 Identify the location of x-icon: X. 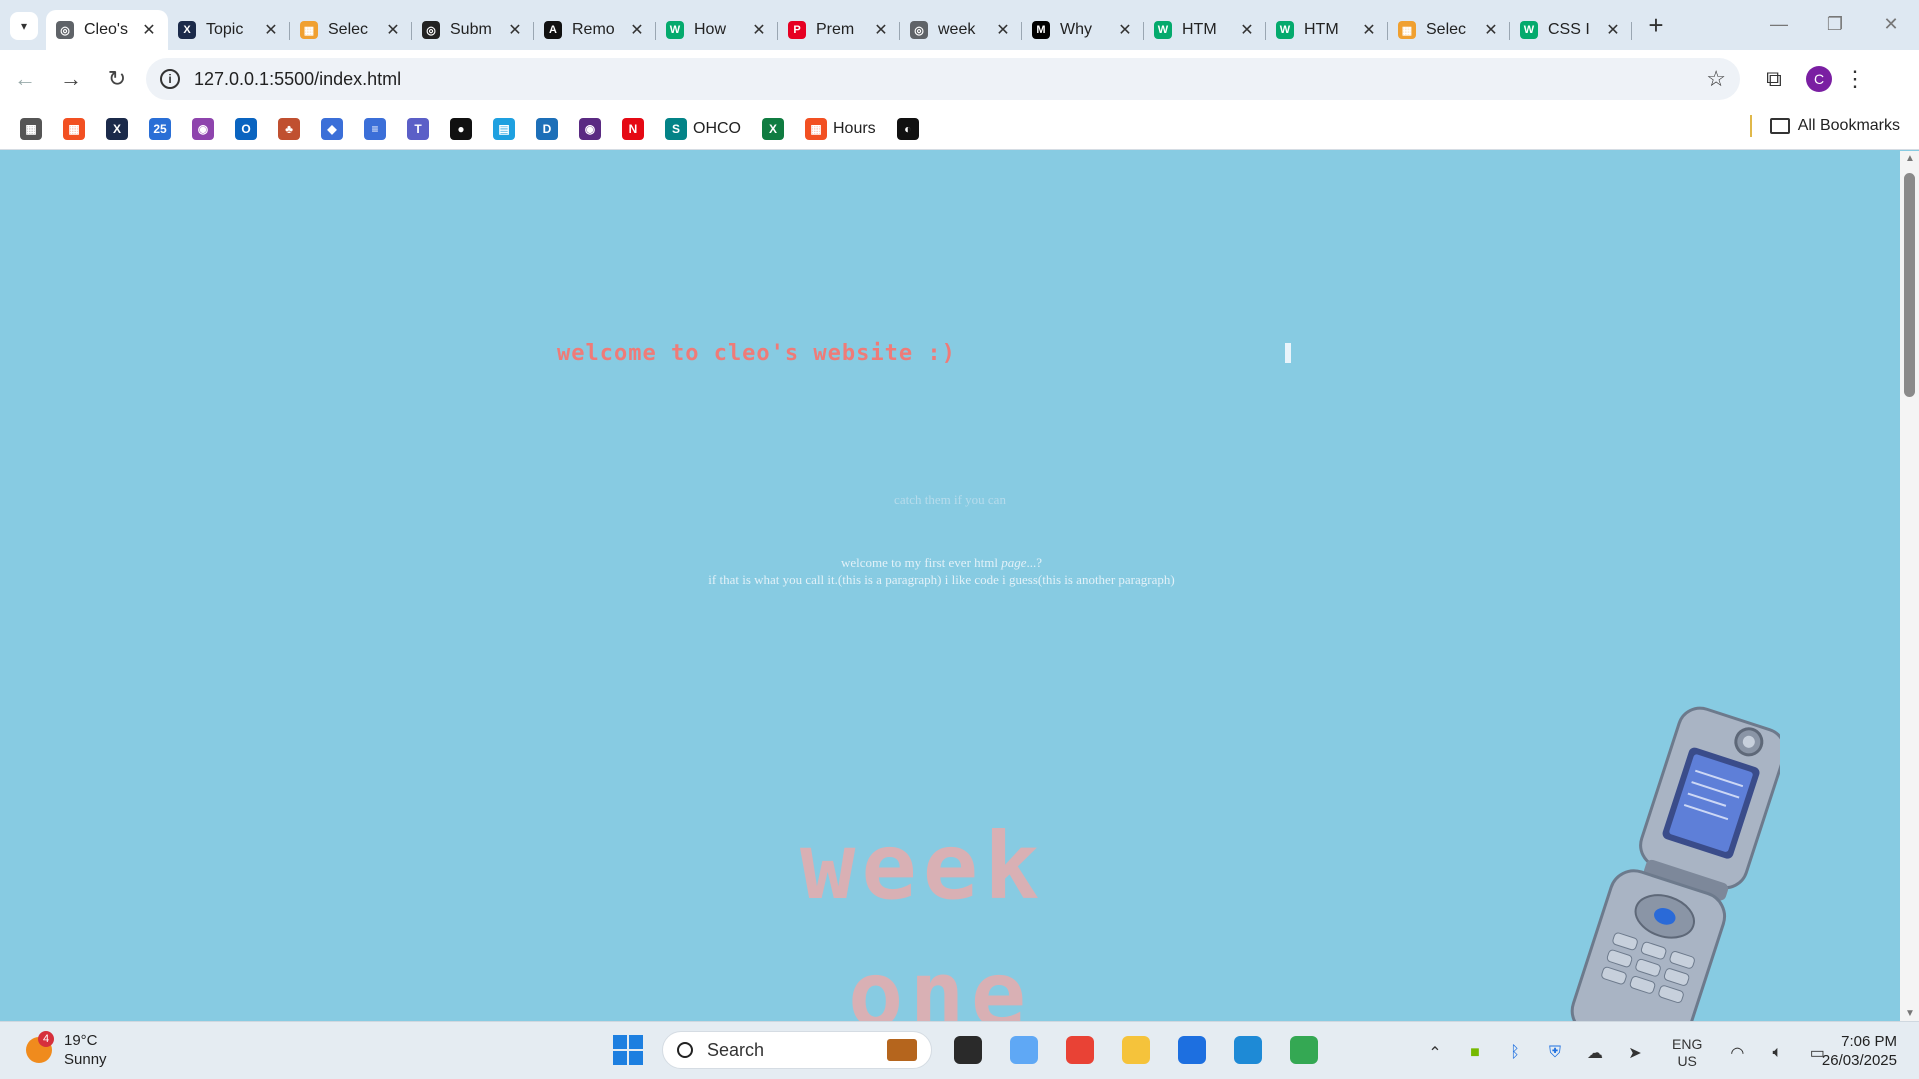
(117, 128).